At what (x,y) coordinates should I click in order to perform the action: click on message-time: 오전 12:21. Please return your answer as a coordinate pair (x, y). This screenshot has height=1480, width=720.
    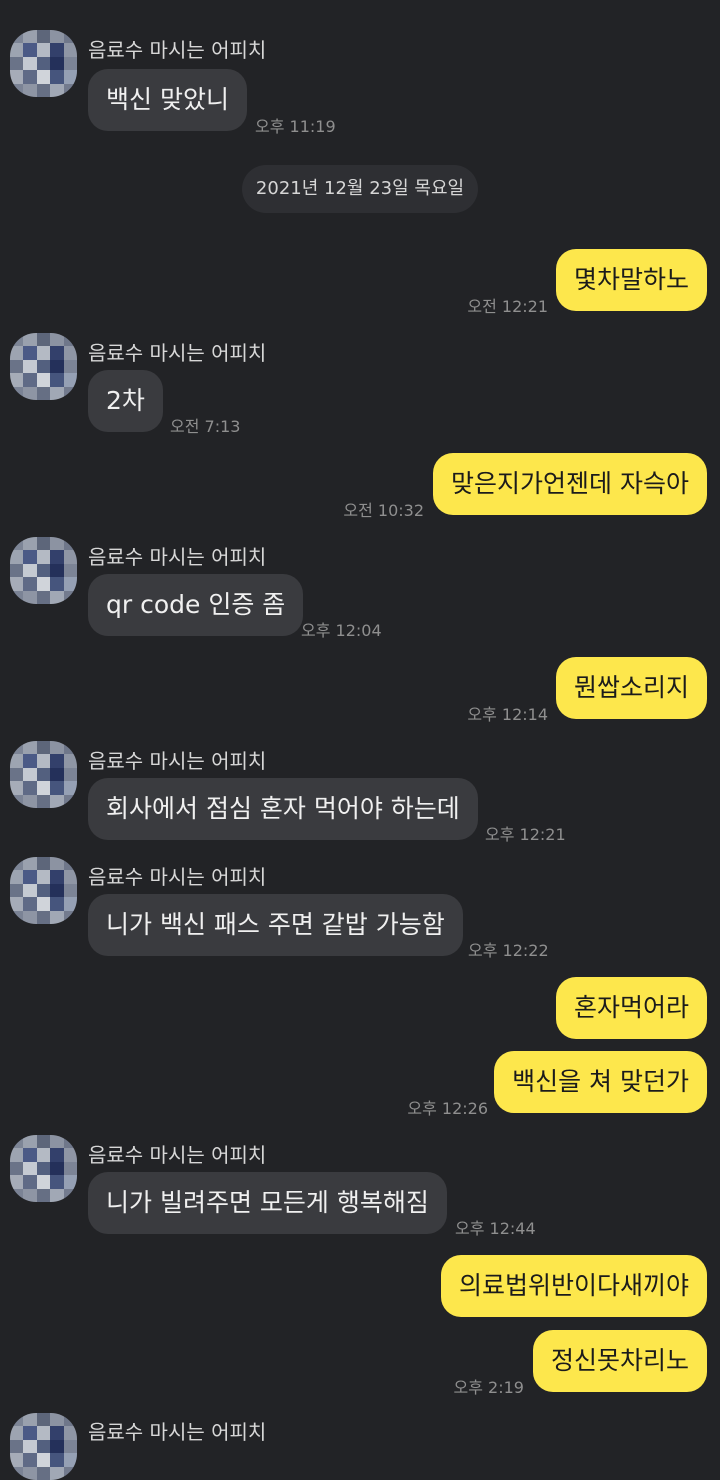
    Looking at the image, I should click on (507, 306).